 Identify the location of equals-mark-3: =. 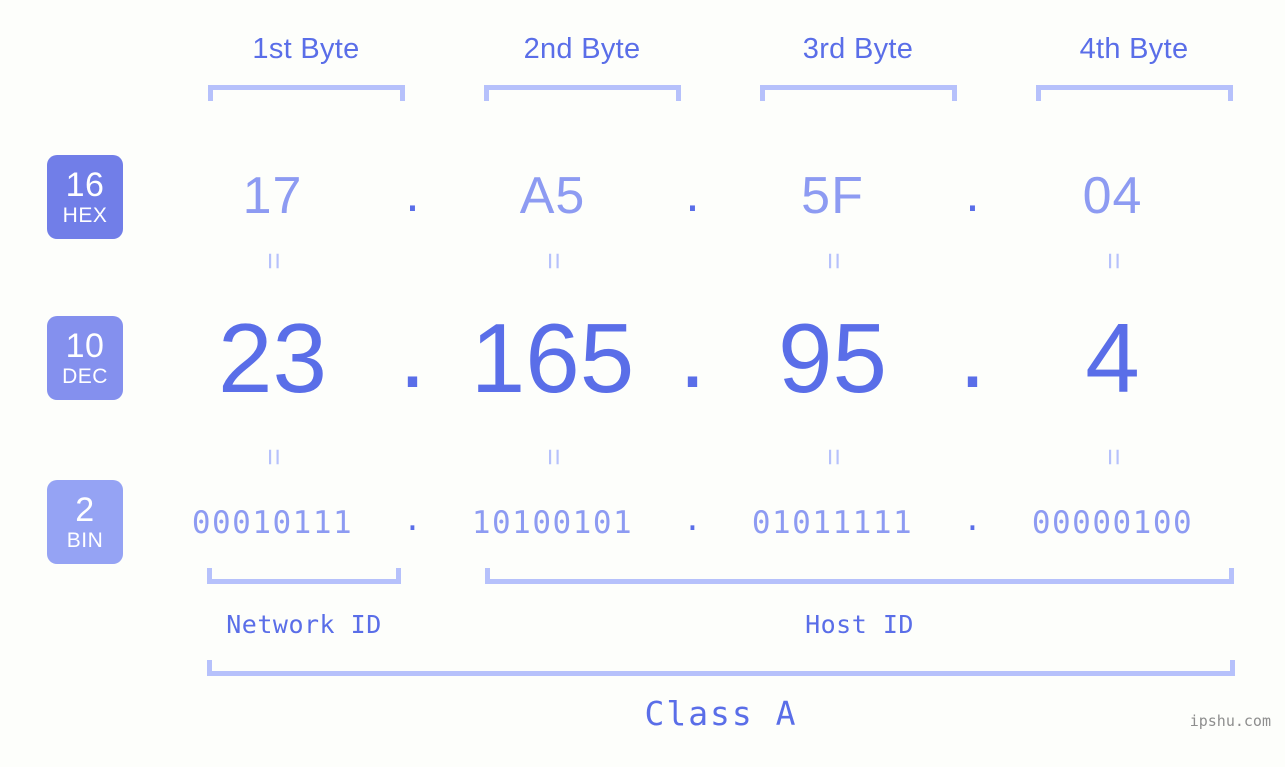
(833, 261).